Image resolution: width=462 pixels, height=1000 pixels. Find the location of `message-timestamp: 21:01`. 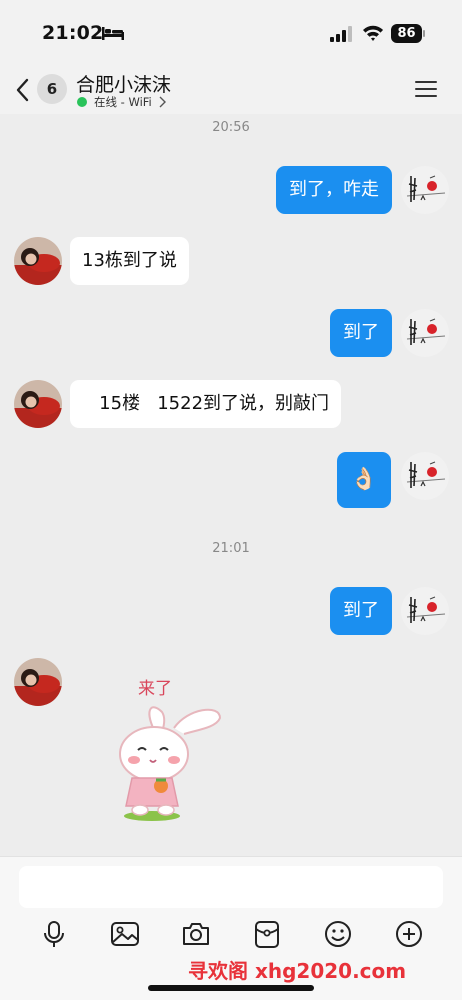

message-timestamp: 21:01 is located at coordinates (231, 548).